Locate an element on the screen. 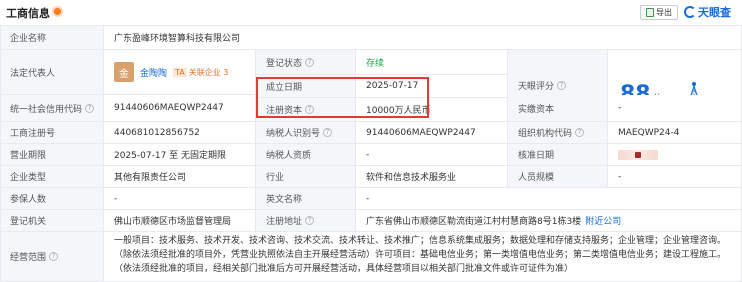 This screenshot has width=742, height=282. label-reg-authority: 登记机关 is located at coordinates (52, 221).